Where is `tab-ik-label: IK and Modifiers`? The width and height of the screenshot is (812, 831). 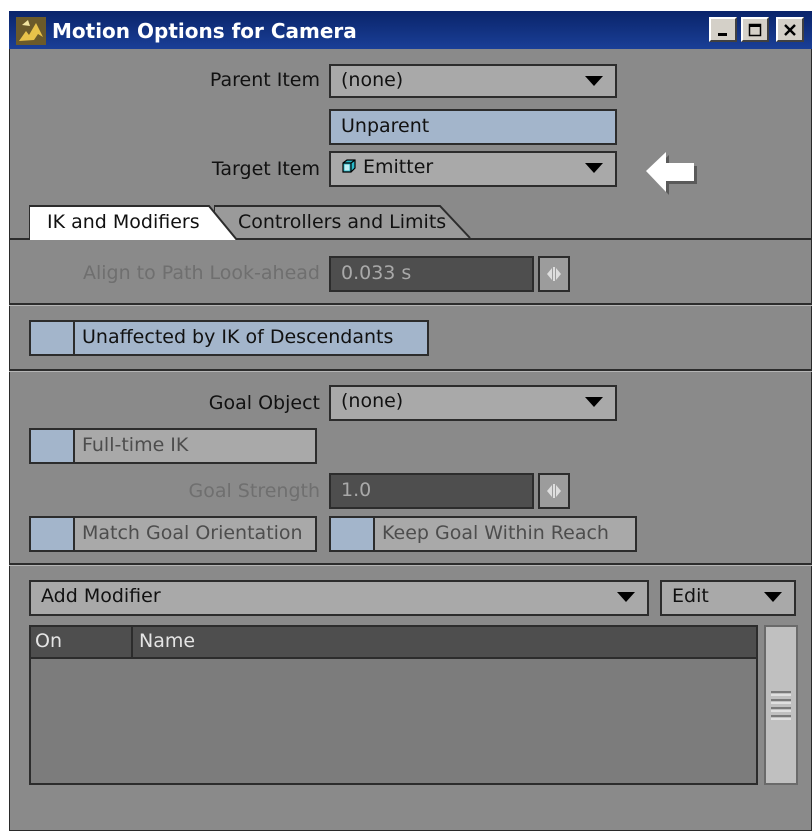 tab-ik-label: IK and Modifiers is located at coordinates (123, 222).